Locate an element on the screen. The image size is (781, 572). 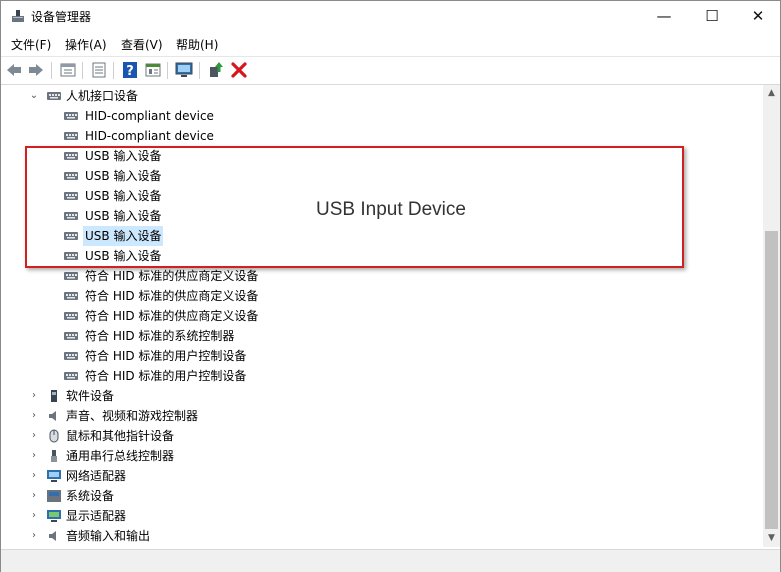
display-adapter-icon is located at coordinates (54, 516).